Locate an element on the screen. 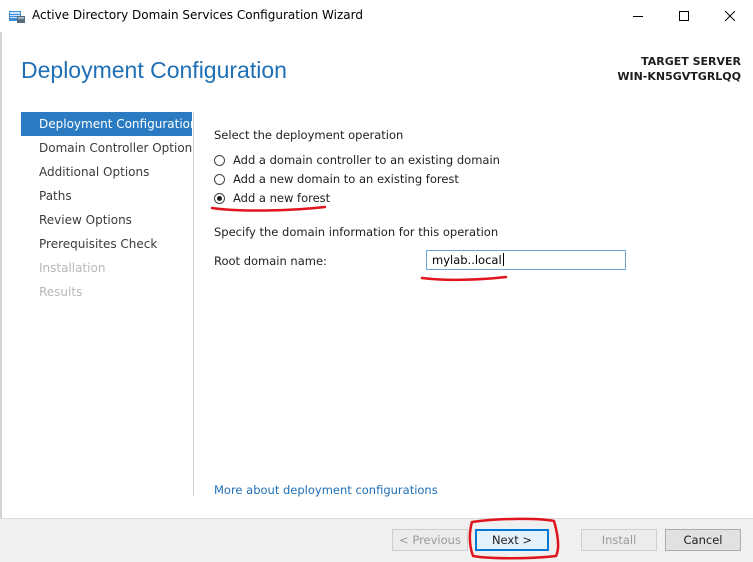 Image resolution: width=753 pixels, height=562 pixels. nav-item-review-options: Review Options is located at coordinates (106, 220).